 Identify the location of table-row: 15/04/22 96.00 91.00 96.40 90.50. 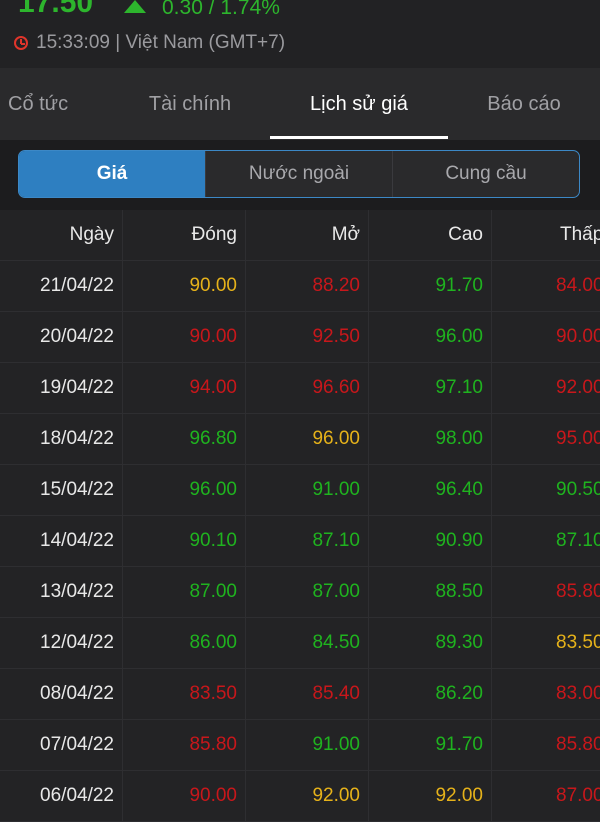
(300, 490).